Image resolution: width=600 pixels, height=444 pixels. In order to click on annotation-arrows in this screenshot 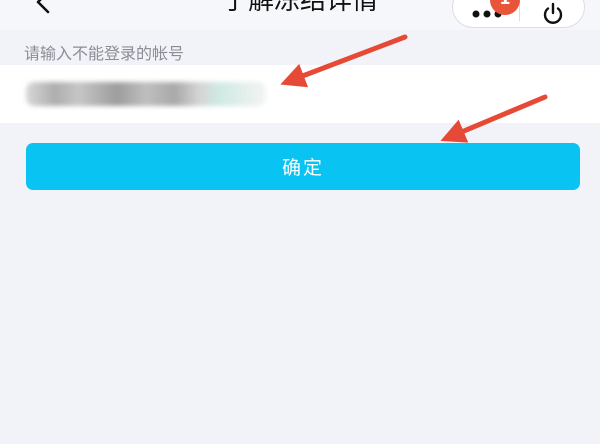, I will do `click(414, 88)`.